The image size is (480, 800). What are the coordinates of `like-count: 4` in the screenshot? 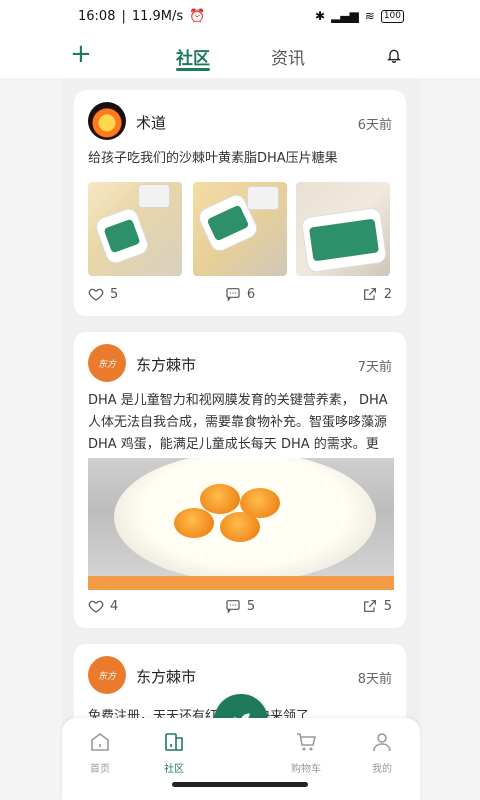 It's located at (114, 606).